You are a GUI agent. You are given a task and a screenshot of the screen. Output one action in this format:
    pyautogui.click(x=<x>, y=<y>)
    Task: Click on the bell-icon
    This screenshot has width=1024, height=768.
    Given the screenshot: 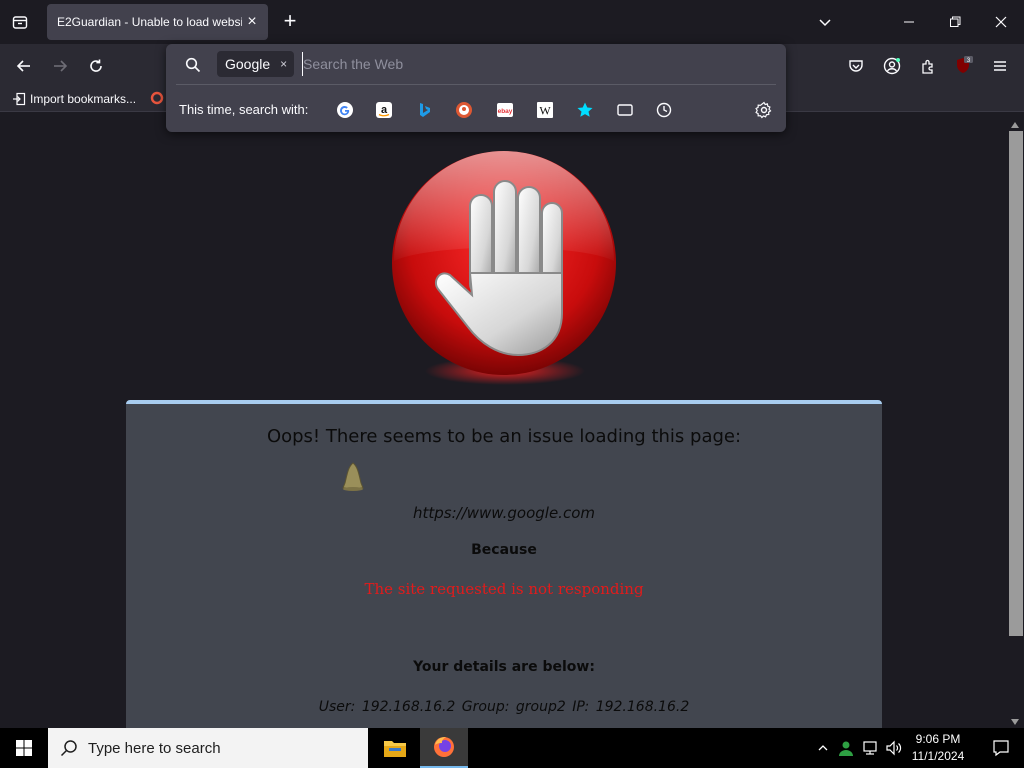 What is the action you would take?
    pyautogui.click(x=353, y=476)
    